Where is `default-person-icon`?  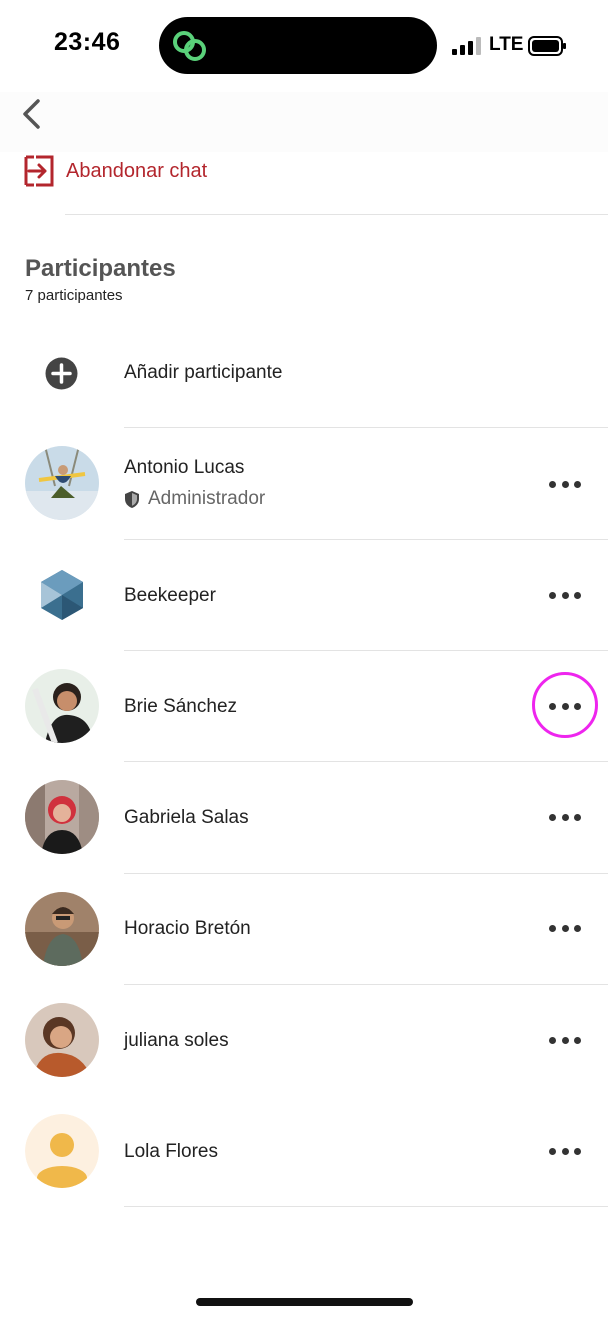
default-person-icon is located at coordinates (62, 1151).